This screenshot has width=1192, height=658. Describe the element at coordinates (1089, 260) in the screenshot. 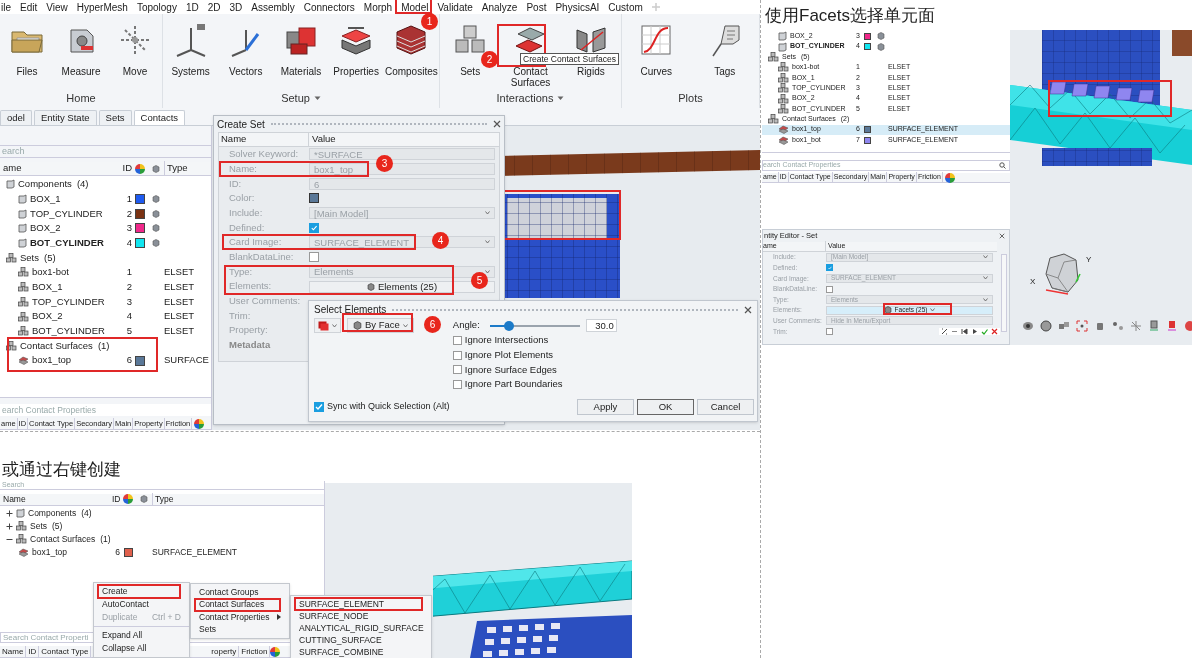

I see `axis-label: Y` at that location.